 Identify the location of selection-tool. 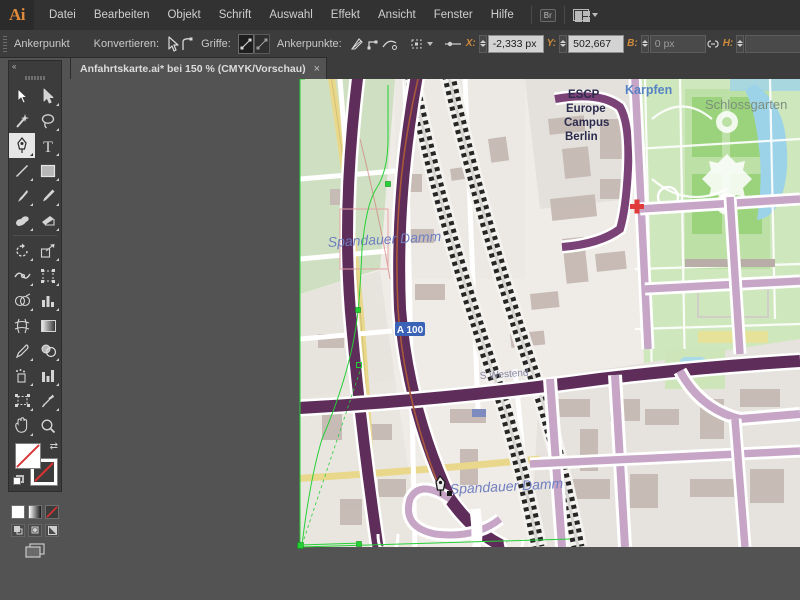
(22, 95).